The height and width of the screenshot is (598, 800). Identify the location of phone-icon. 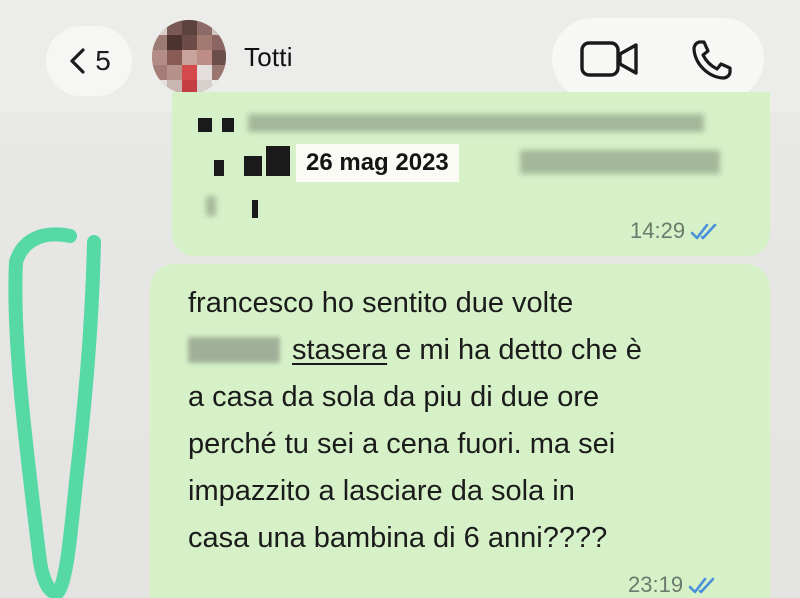
(712, 60).